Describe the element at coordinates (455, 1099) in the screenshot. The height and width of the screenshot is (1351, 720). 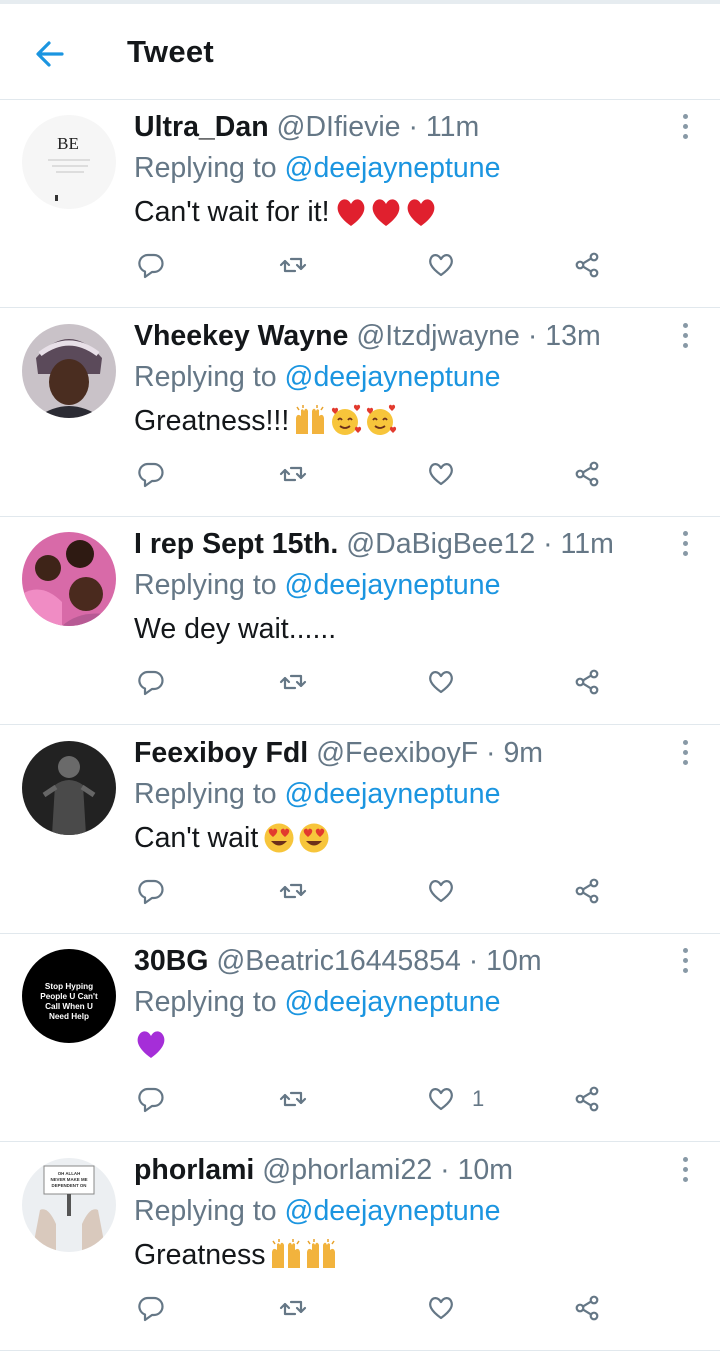
I see `like-button: 1` at that location.